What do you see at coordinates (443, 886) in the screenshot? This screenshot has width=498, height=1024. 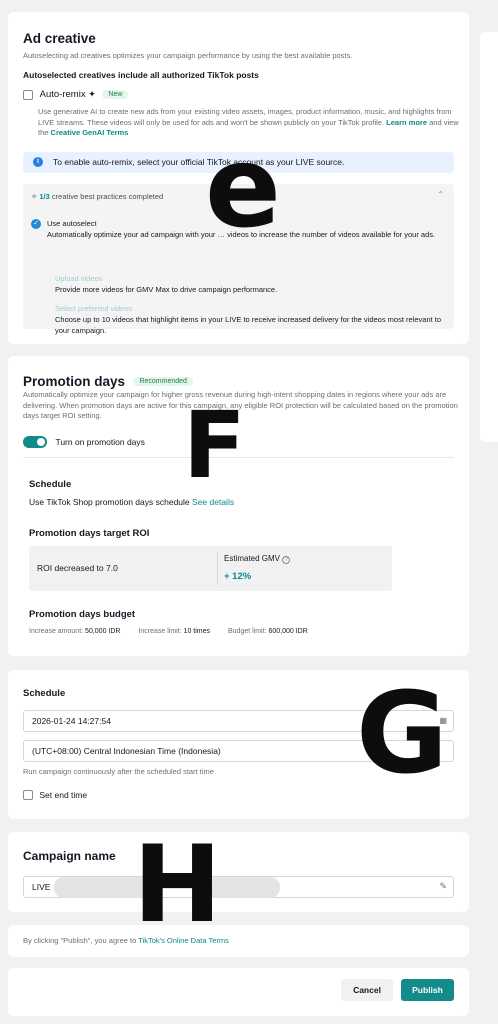 I see `edit-icon: ✎` at bounding box center [443, 886].